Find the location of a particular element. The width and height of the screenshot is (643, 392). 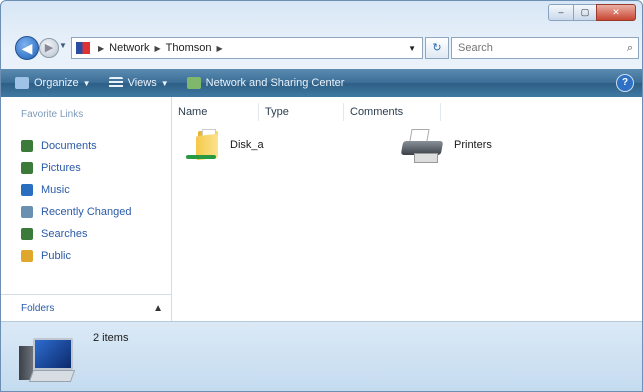

search-icon: ⌕ is located at coordinates (630, 48).